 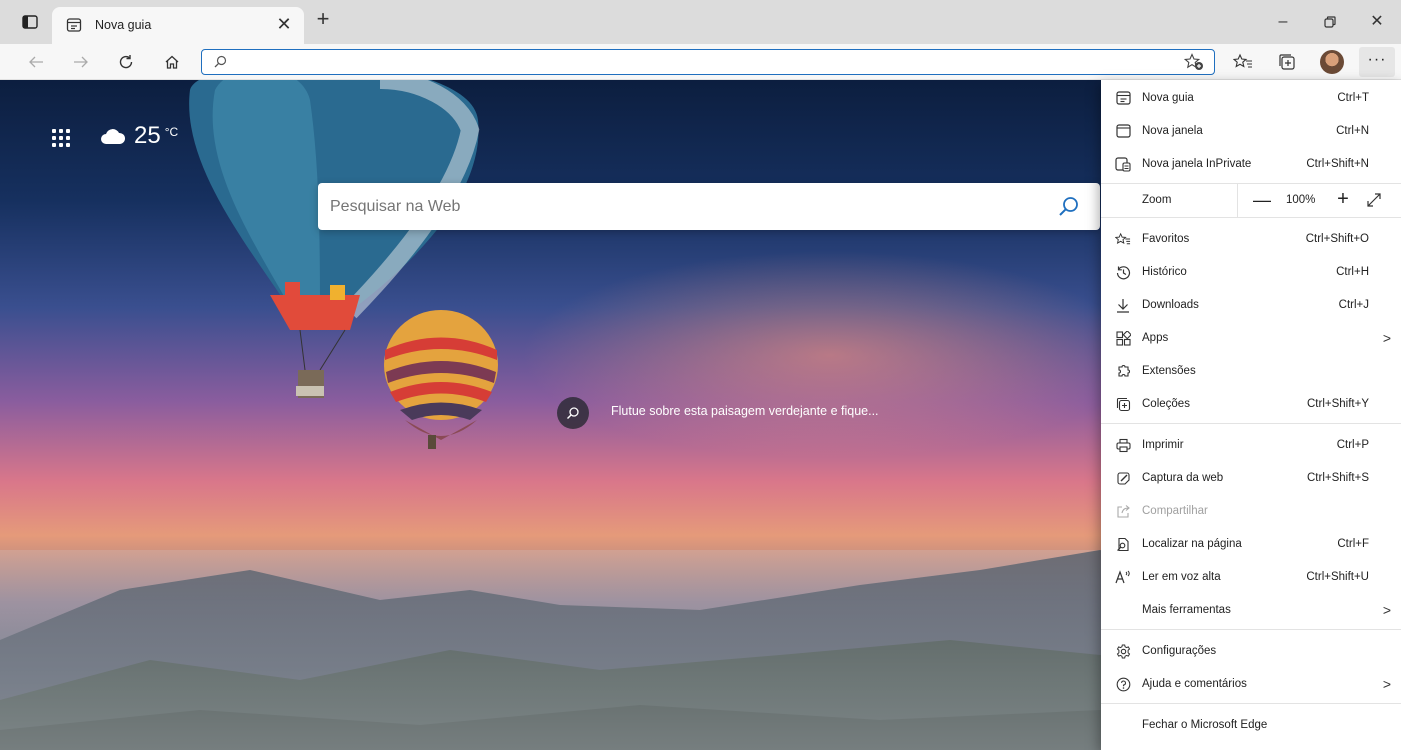 I want to click on menu-label: Nova guia, so click(x=1168, y=98).